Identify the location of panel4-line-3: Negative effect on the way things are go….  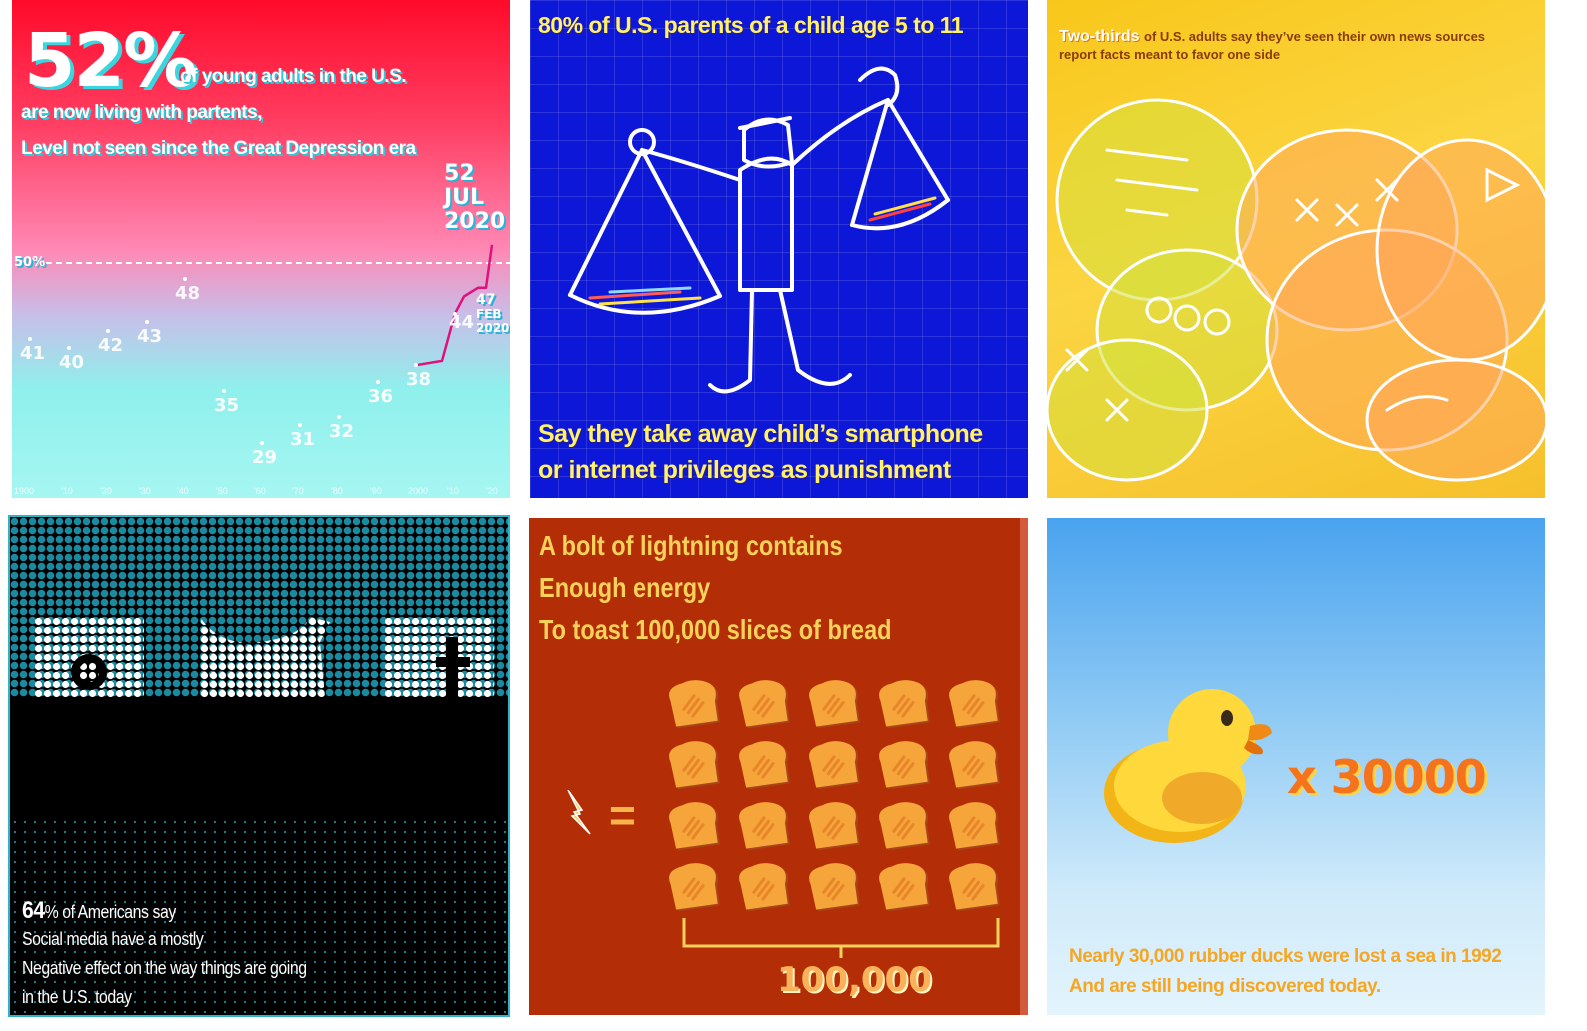
(164, 968).